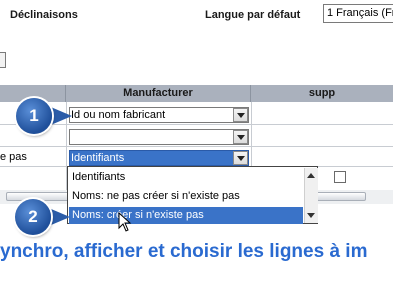 The image size is (393, 281). Describe the element at coordinates (44, 15) in the screenshot. I see `section-title: Déclinaisons` at that location.